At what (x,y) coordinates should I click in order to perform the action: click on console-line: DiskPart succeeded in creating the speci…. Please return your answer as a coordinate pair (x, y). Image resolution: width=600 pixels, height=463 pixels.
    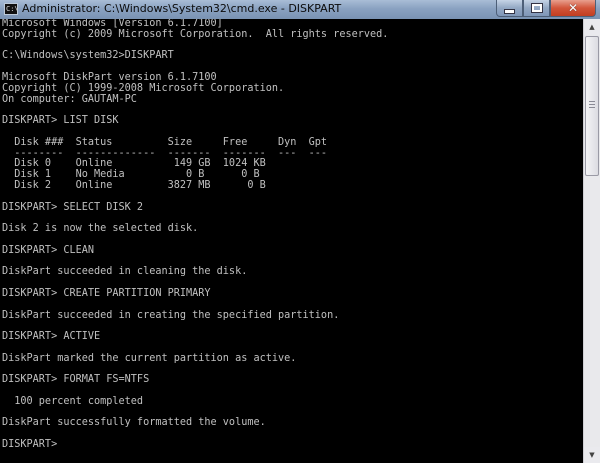
    Looking at the image, I should click on (171, 315).